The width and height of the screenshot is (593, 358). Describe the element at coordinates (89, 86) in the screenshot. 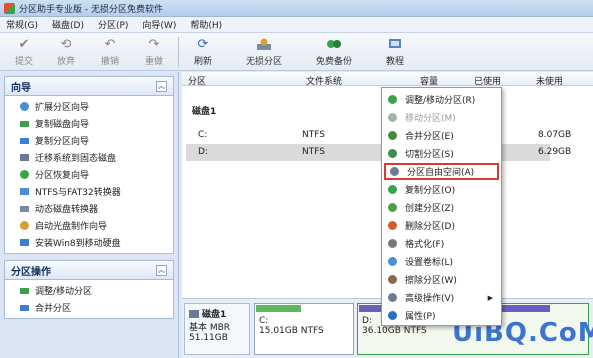

I see `wizard-section-header: 向导 ︽` at that location.